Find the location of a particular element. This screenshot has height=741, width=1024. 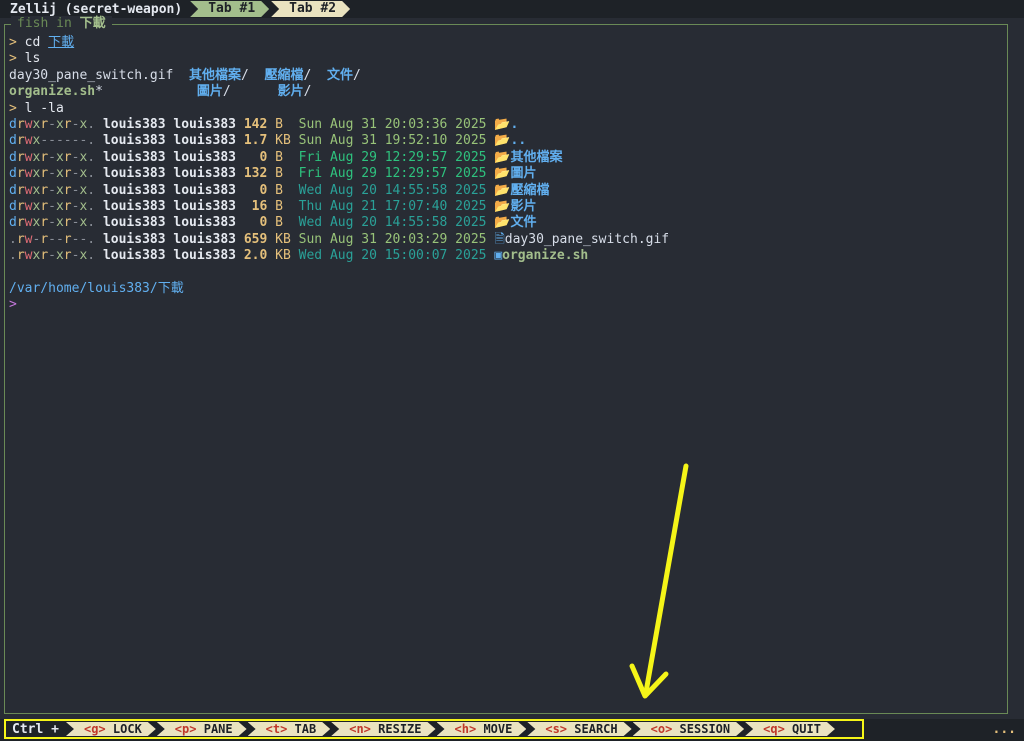

hint-session-button: <o> SESSION is located at coordinates (689, 729).